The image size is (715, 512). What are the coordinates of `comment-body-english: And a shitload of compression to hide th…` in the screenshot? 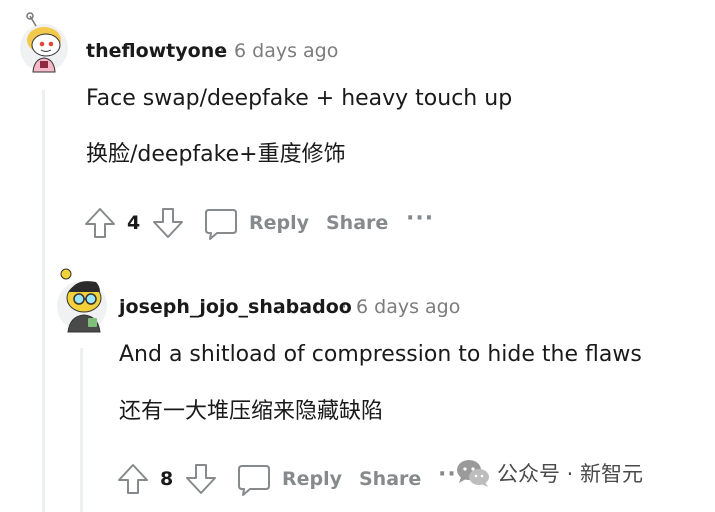 It's located at (380, 354).